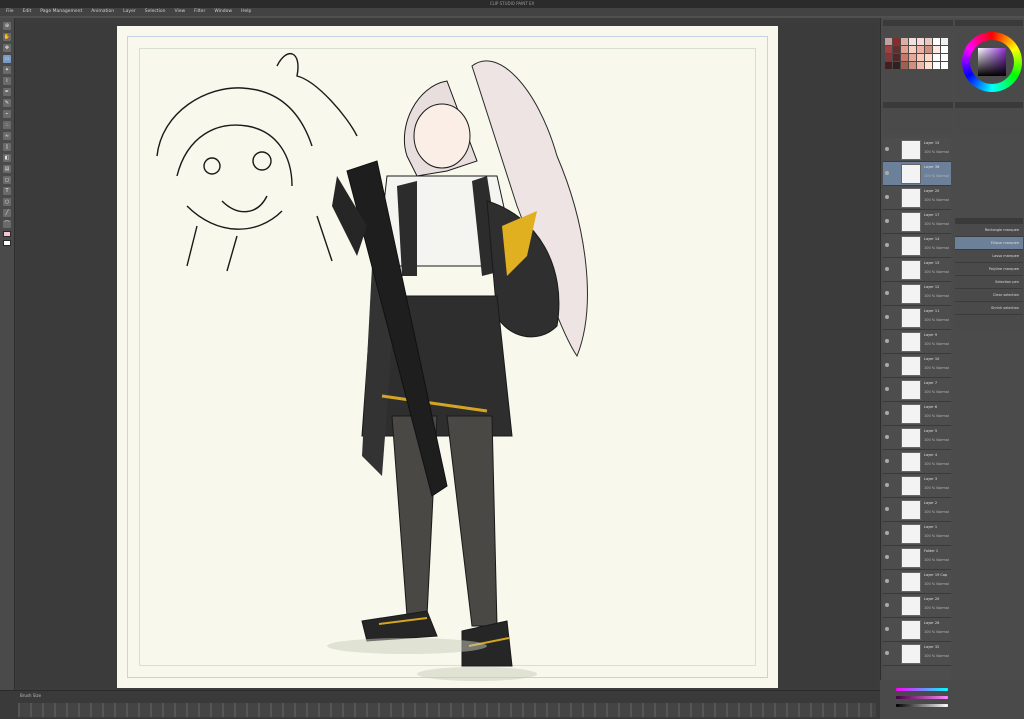  Describe the element at coordinates (989, 256) in the screenshot. I see `subtool-lasso-marquee: Lasso marquee` at that location.